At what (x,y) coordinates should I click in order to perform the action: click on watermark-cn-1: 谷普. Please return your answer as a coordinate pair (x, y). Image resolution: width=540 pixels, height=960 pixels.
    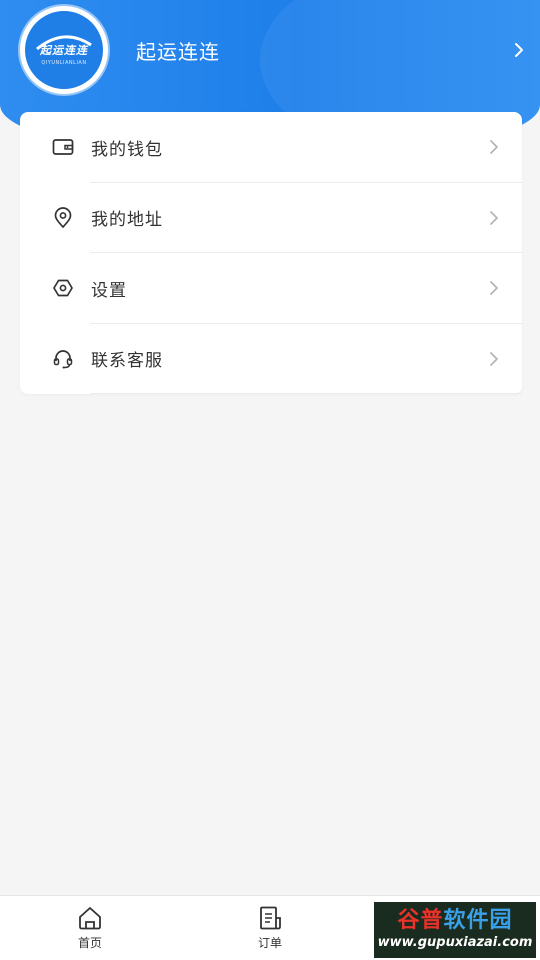
    Looking at the image, I should click on (420, 920).